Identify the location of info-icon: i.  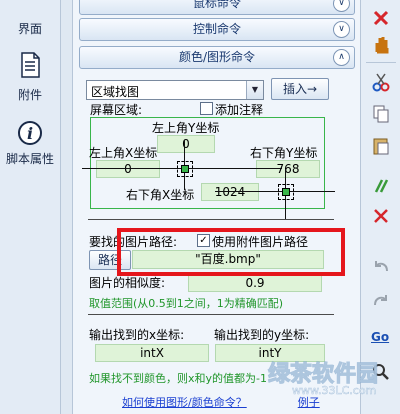
(30, 133).